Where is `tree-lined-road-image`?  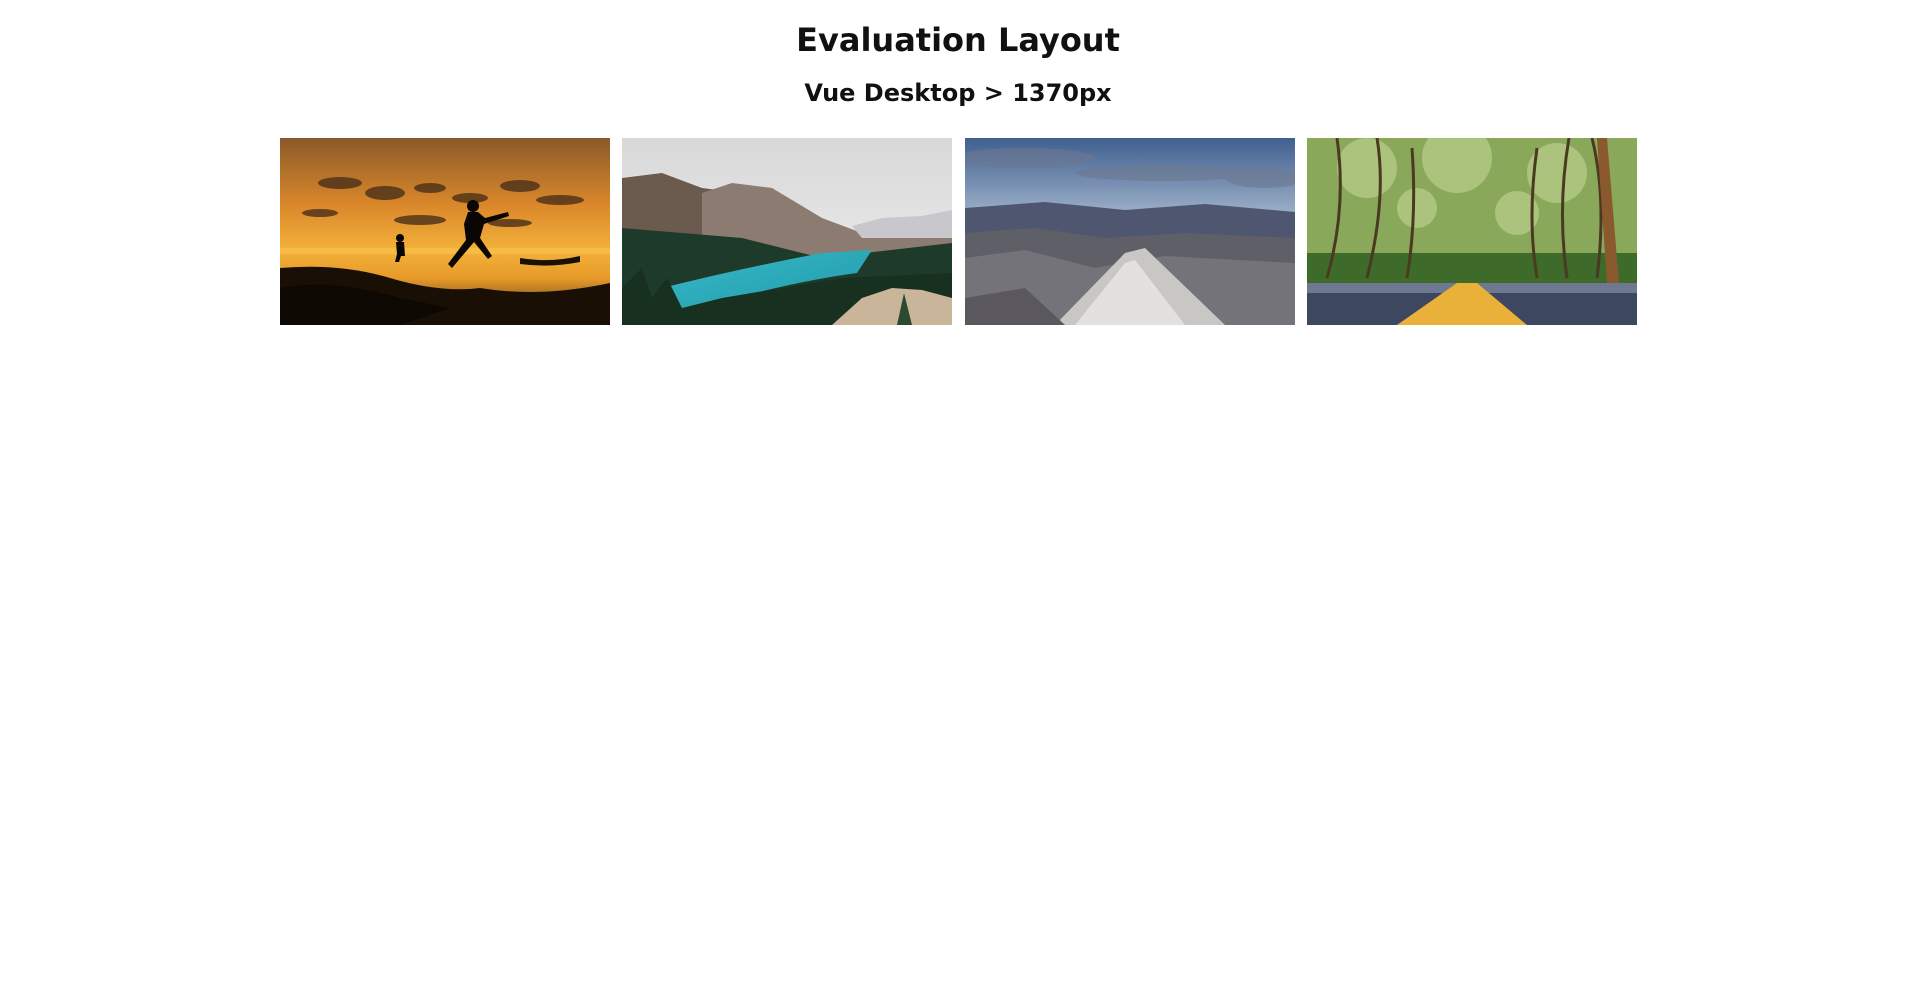 tree-lined-road-image is located at coordinates (1471, 231).